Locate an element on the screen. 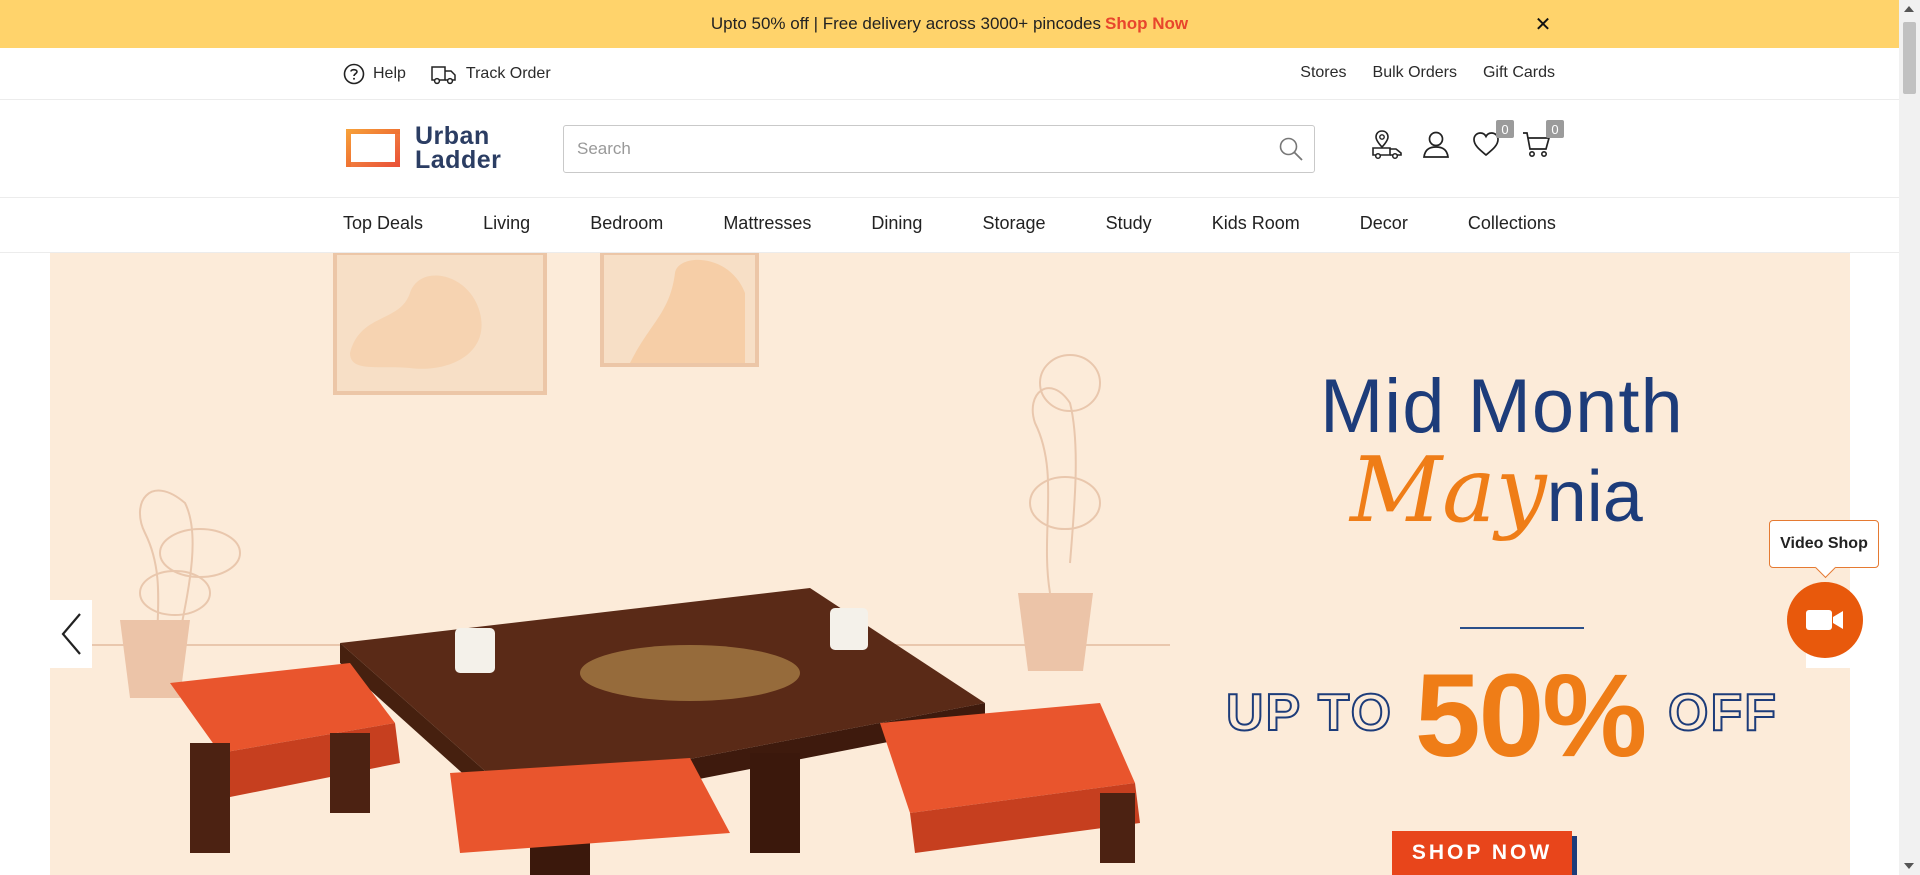 This screenshot has height=875, width=1920. hero-subtitle: Maynia is located at coordinates (1496, 490).